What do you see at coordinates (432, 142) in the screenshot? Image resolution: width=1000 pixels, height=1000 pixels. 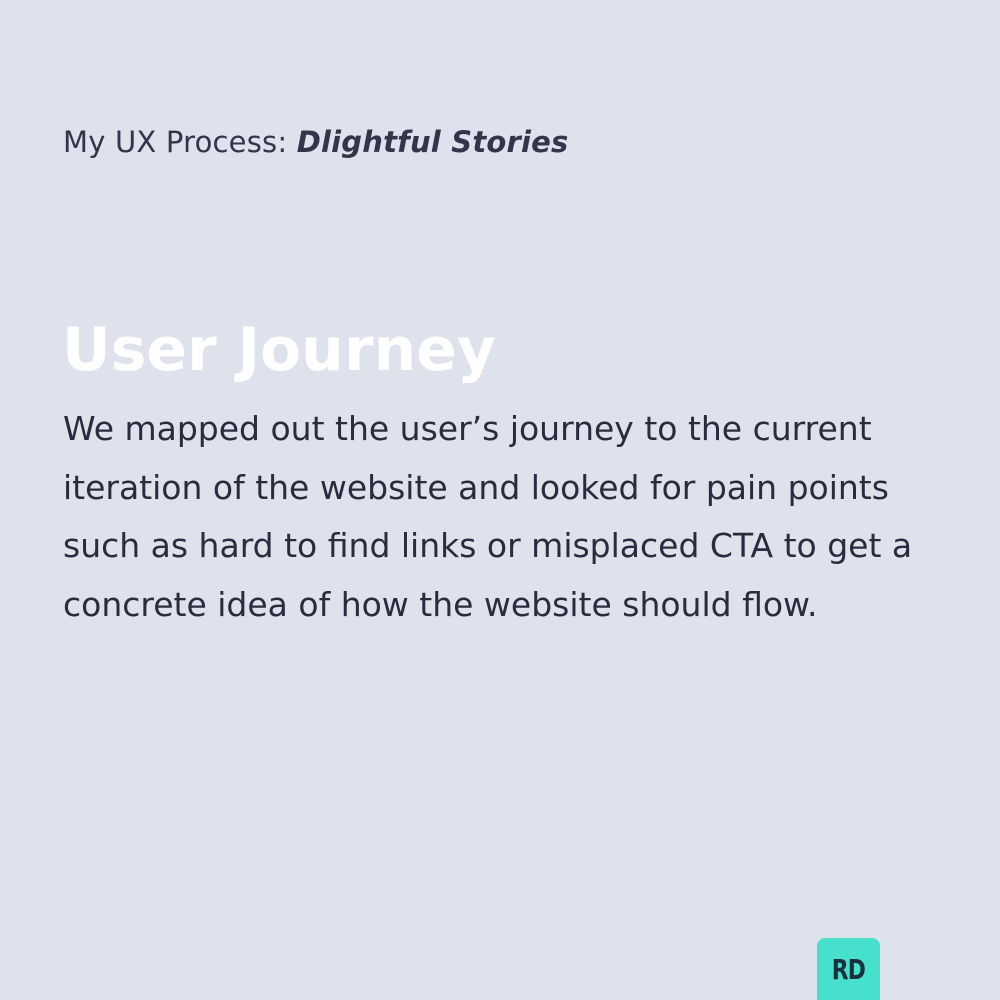 I see `project-name: Dlightful Stories` at bounding box center [432, 142].